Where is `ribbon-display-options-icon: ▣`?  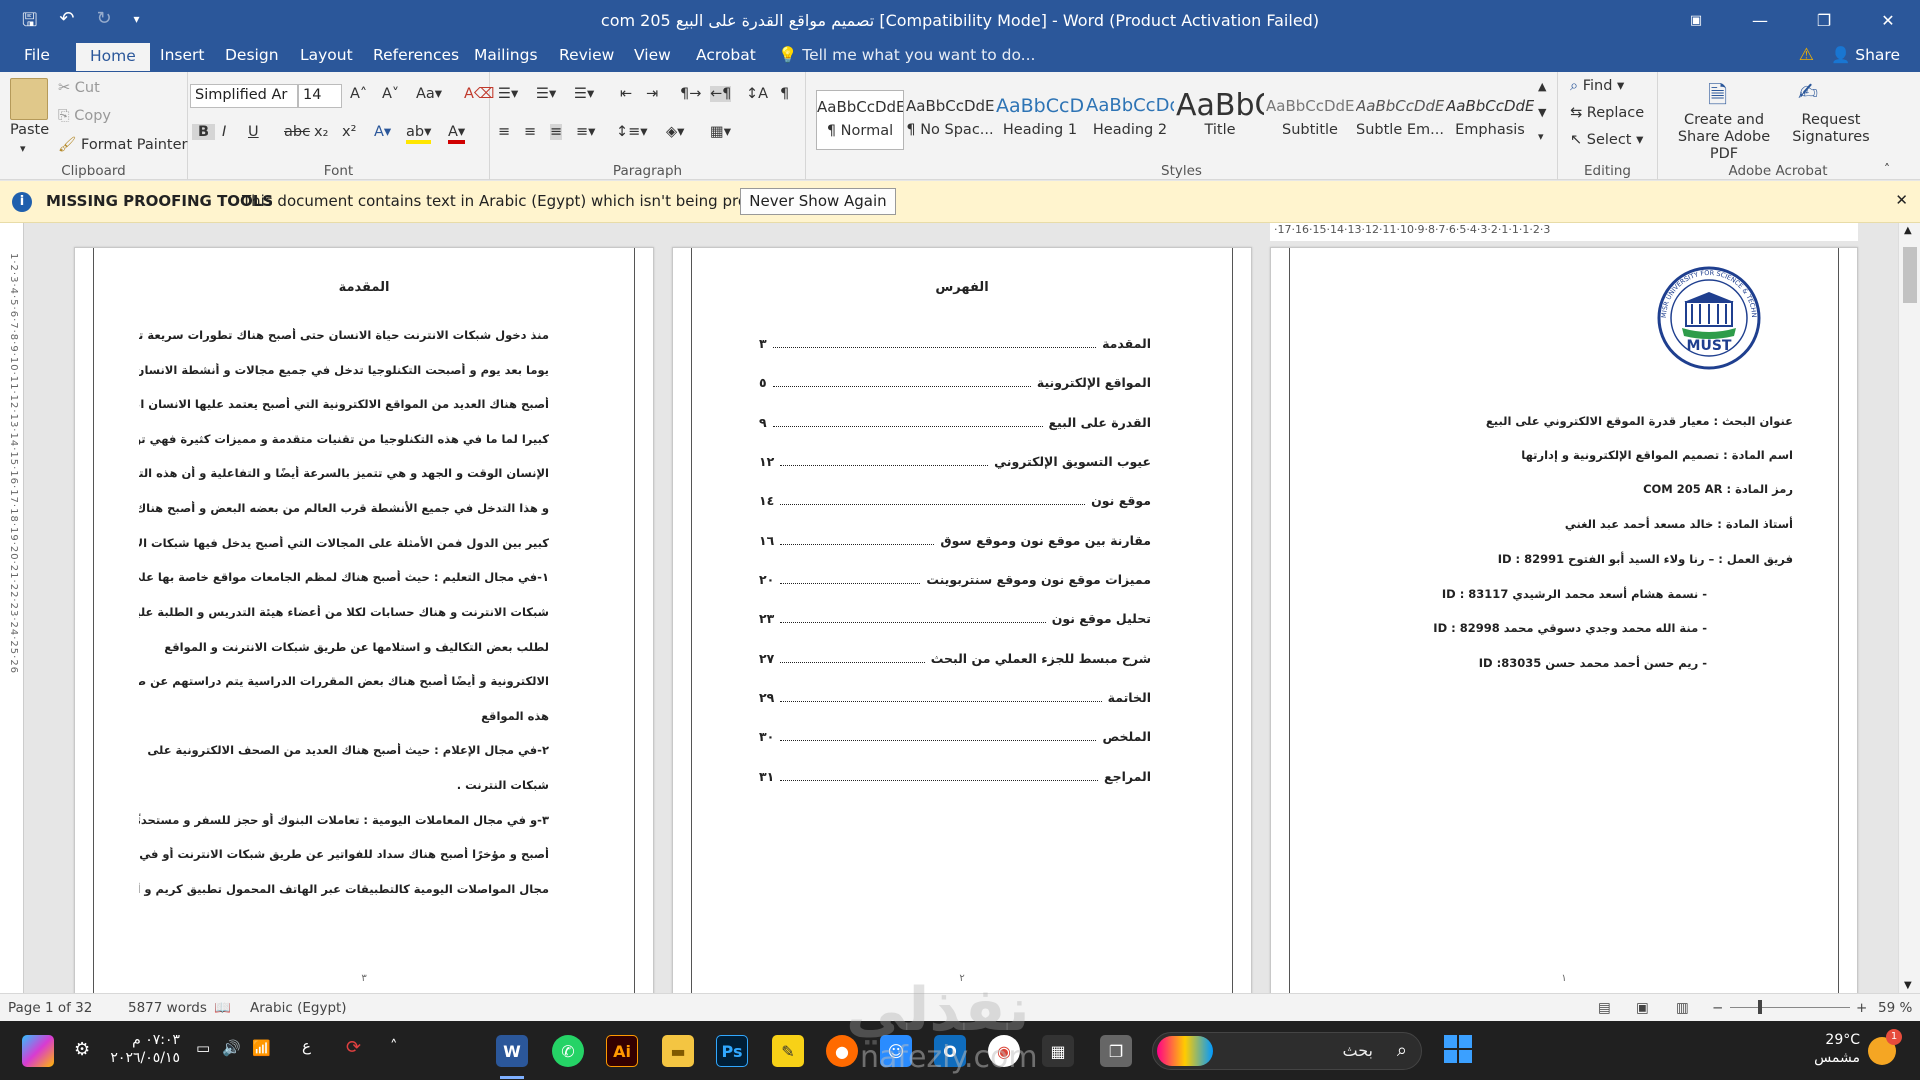
ribbon-display-options-icon: ▣ is located at coordinates (1696, 20).